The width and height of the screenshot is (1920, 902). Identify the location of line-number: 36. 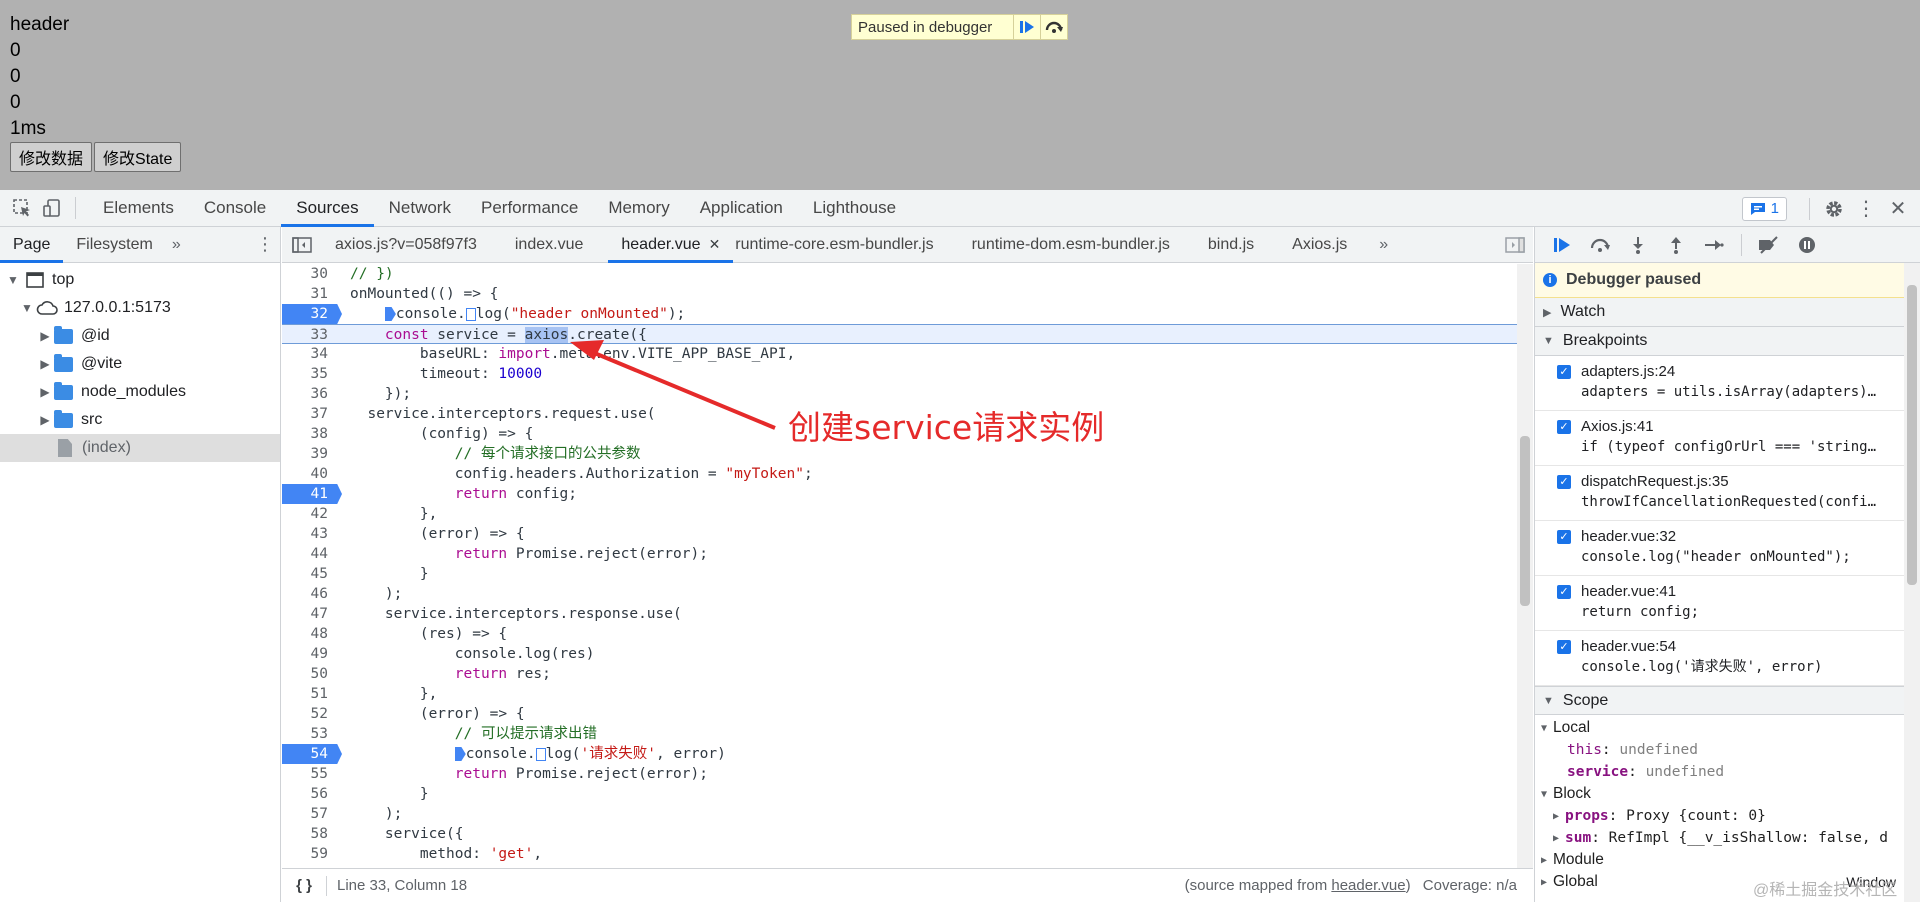
(312, 394).